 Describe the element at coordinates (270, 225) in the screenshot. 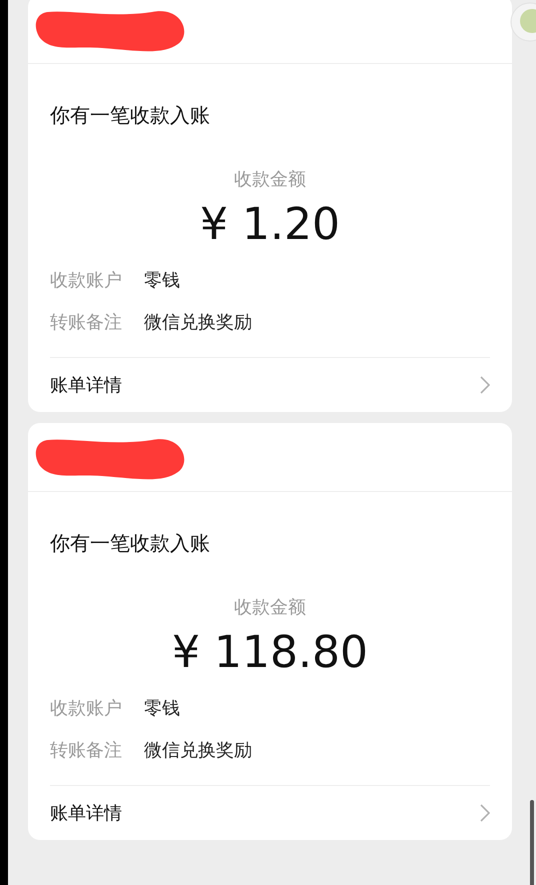

I see `amount: ¥ 1.20` at that location.